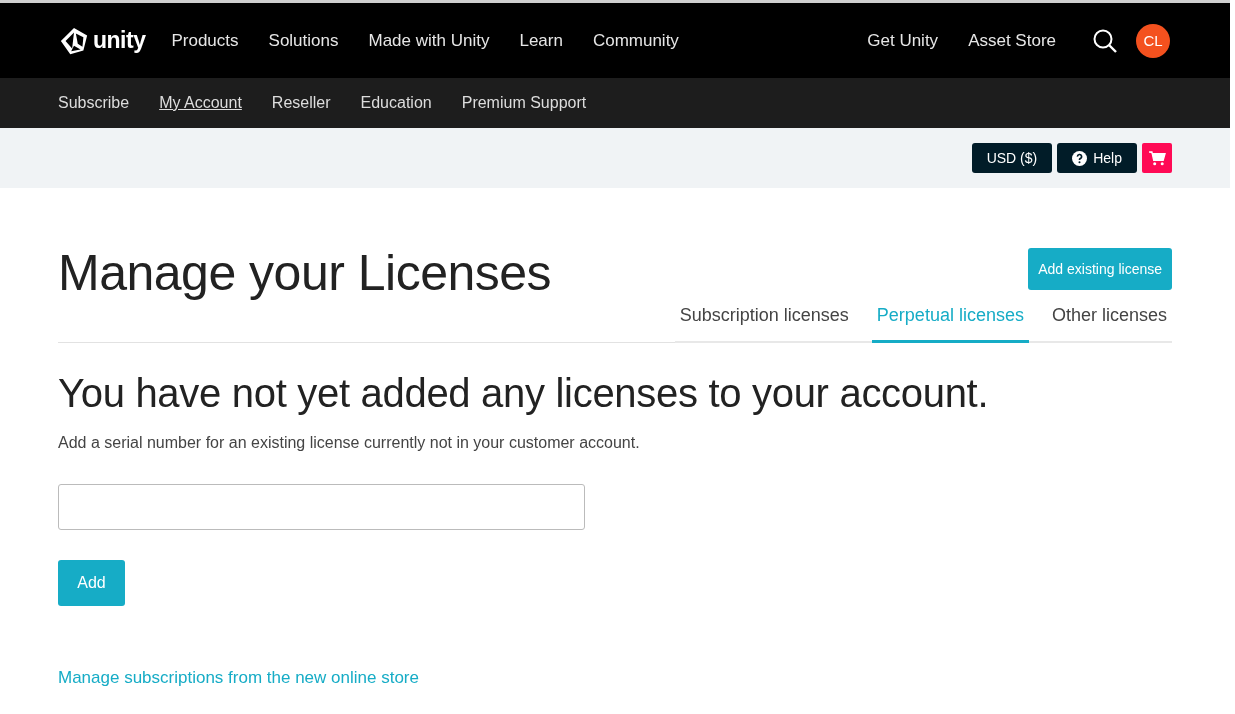  What do you see at coordinates (321, 507) in the screenshot?
I see `serial-number-input-field` at bounding box center [321, 507].